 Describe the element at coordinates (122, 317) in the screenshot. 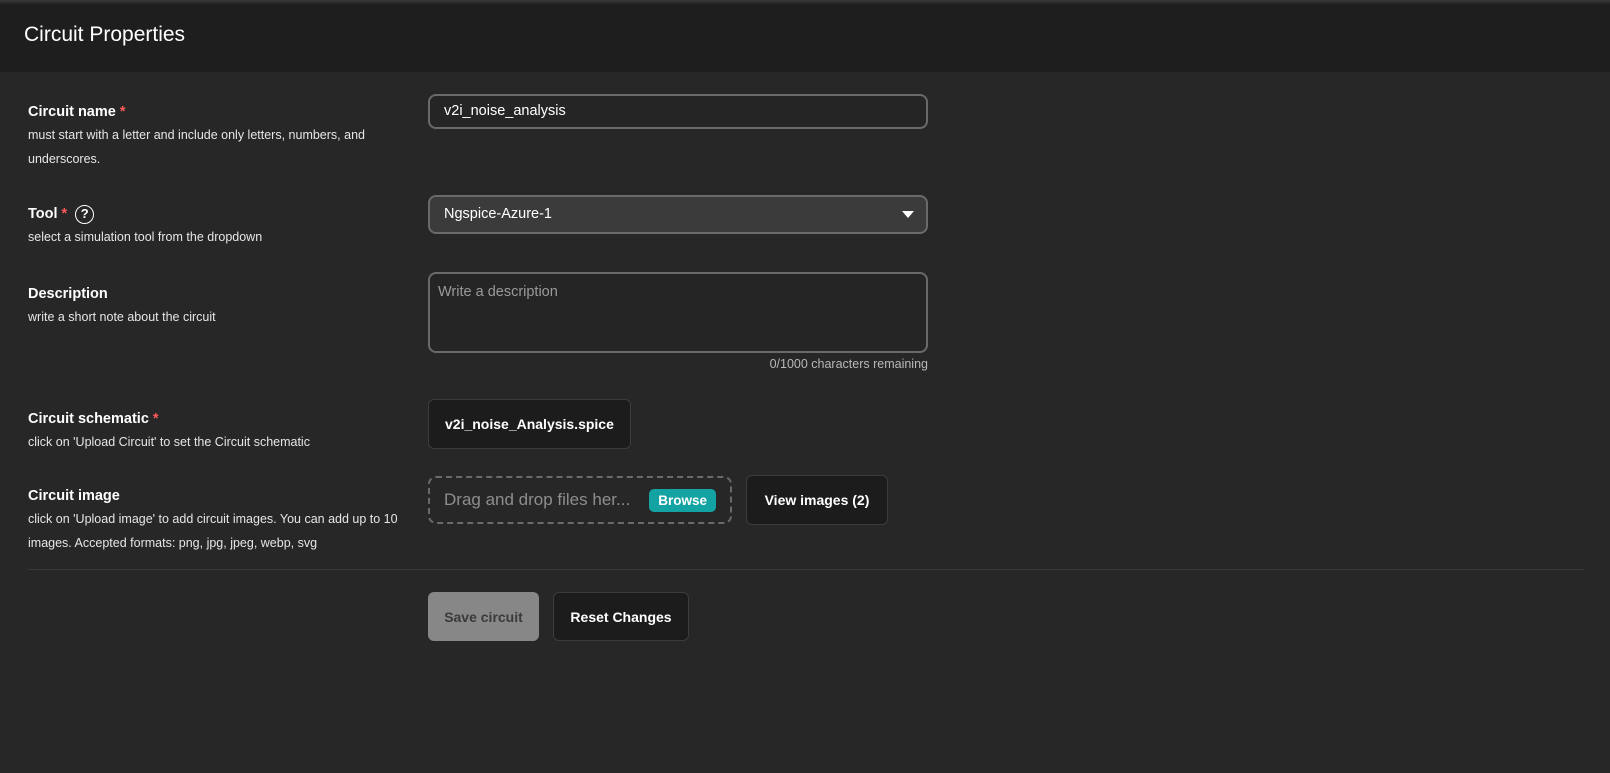

I see `description-hint: write a short note about the circuit` at that location.